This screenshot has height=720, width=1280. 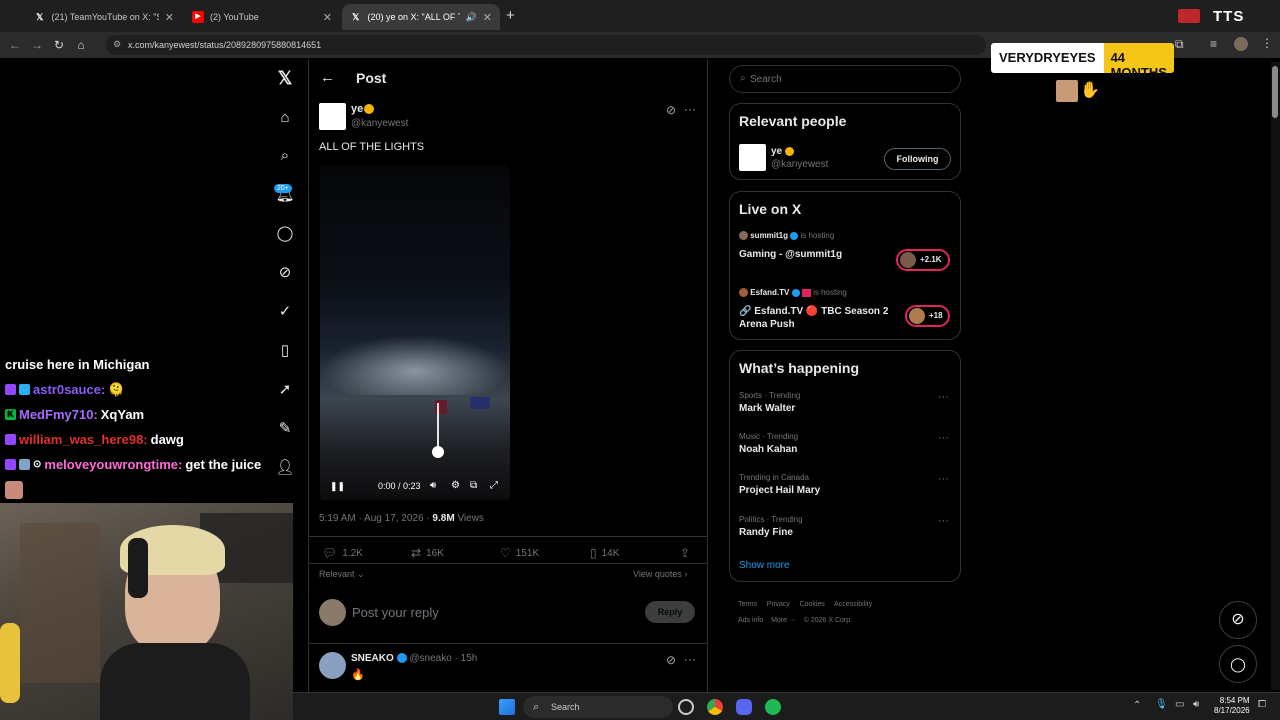 I want to click on host-name: Esfand.TV, so click(x=769, y=292).